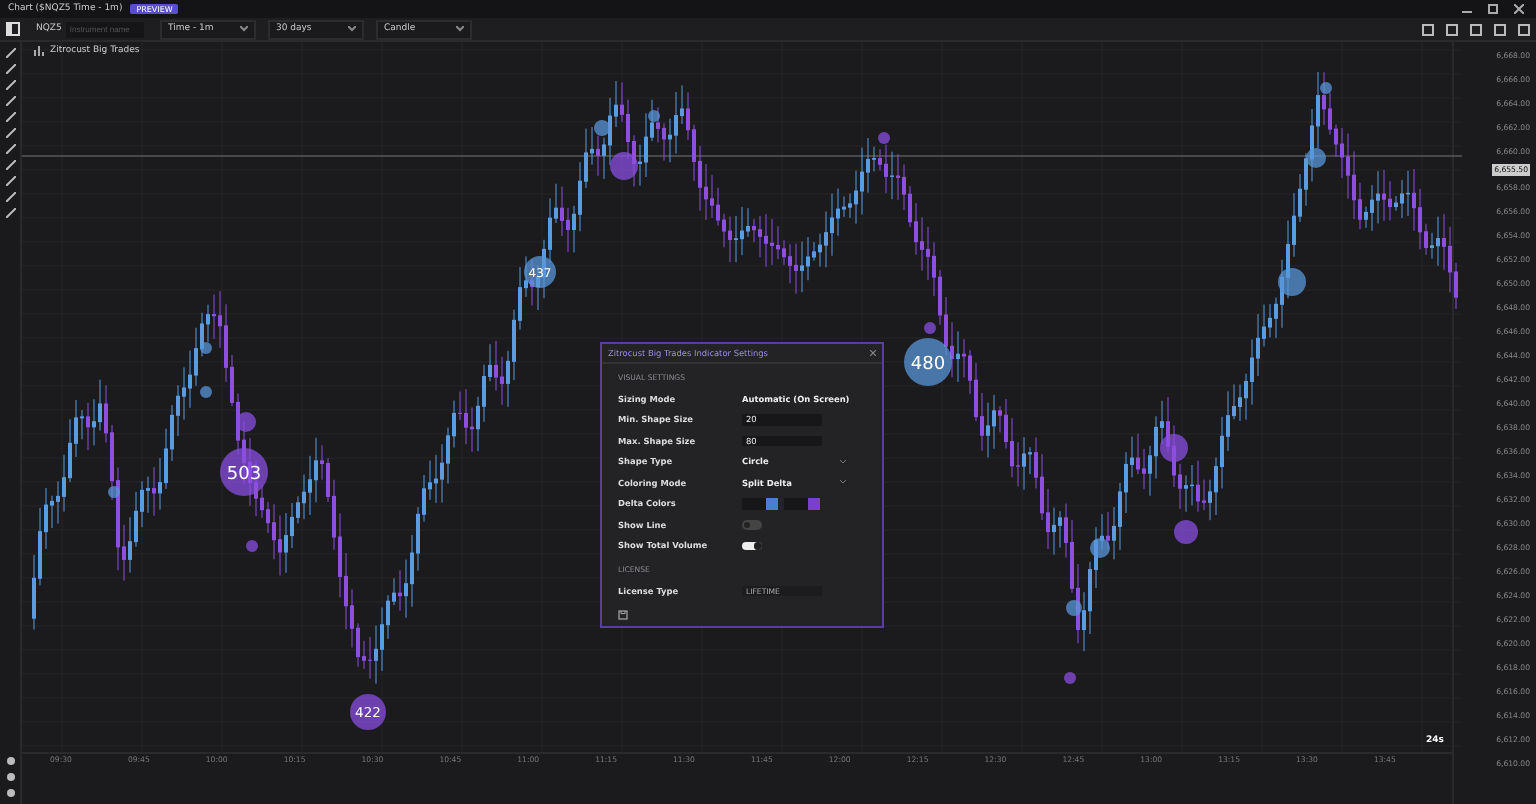  Describe the element at coordinates (928, 365) in the screenshot. I see `bubble-label: 480` at that location.